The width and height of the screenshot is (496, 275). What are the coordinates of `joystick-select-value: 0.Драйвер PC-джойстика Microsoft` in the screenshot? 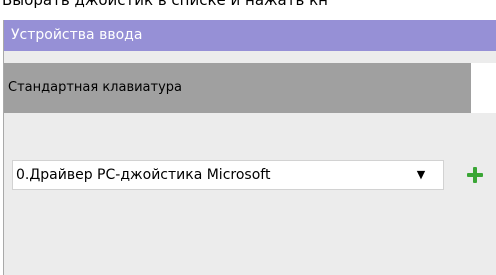 It's located at (143, 175).